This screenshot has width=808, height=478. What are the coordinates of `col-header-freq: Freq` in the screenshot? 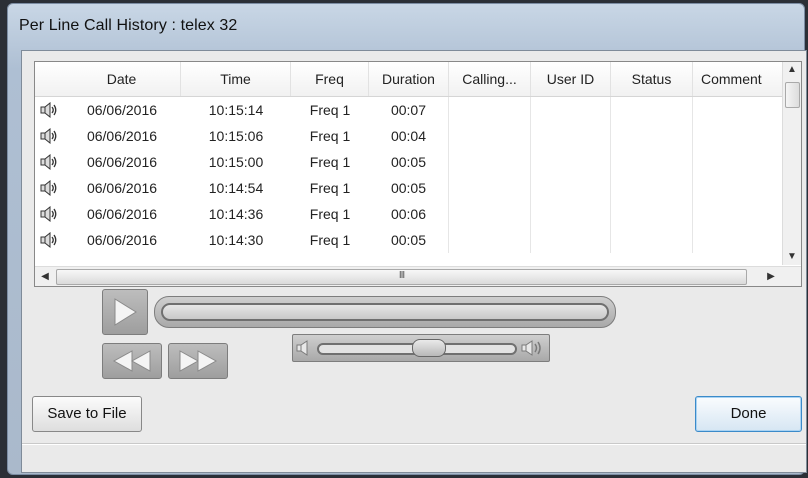 It's located at (330, 79).